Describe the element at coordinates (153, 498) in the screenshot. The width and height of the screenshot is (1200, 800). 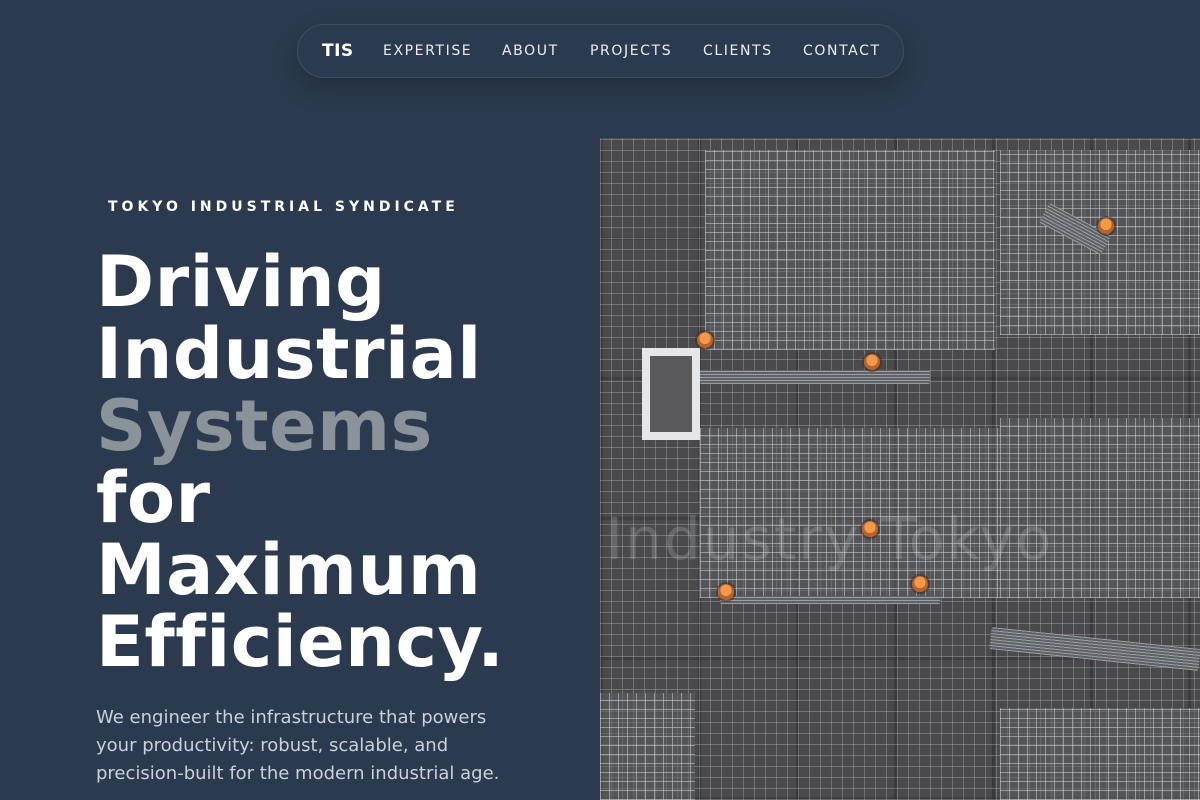
I see `headline-line: for` at that location.